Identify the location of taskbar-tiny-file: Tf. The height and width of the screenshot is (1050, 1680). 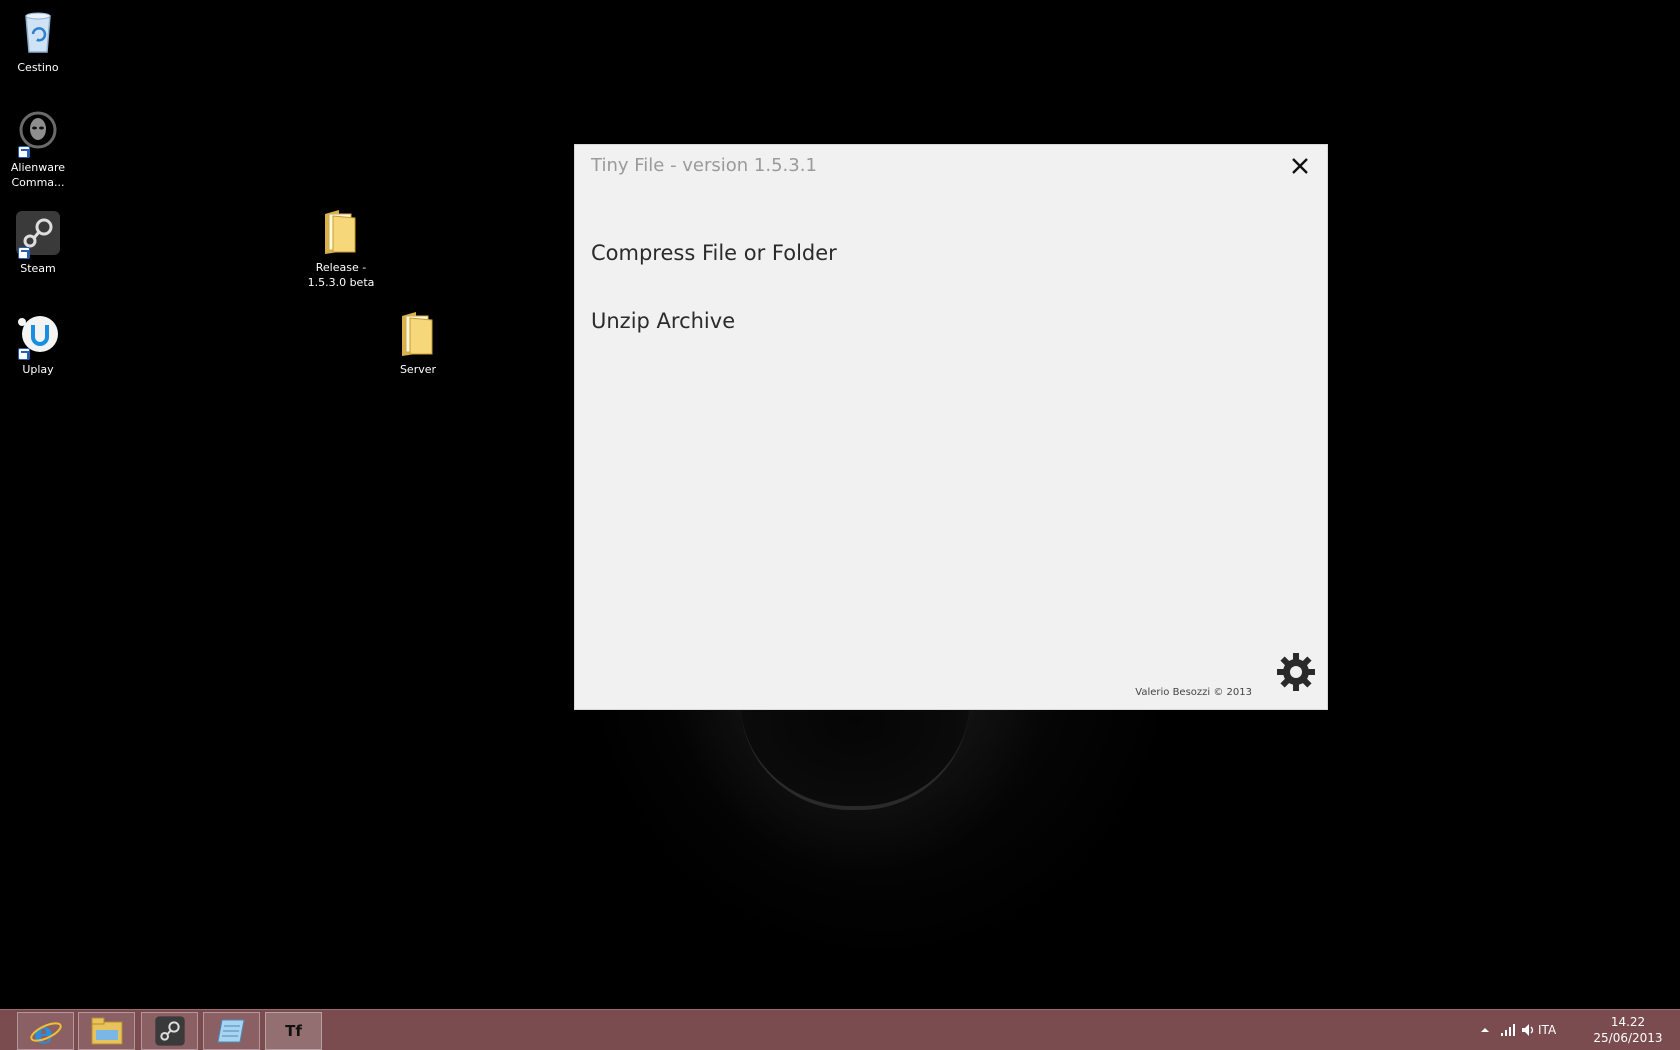
(293, 1031).